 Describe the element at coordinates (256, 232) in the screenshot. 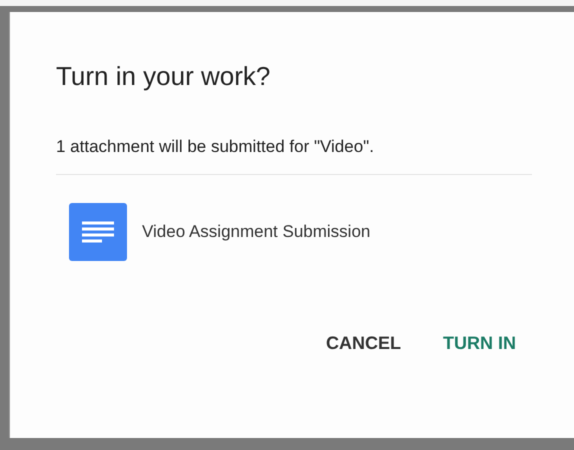

I see `attachment-name: Video Assignment Submission` at that location.